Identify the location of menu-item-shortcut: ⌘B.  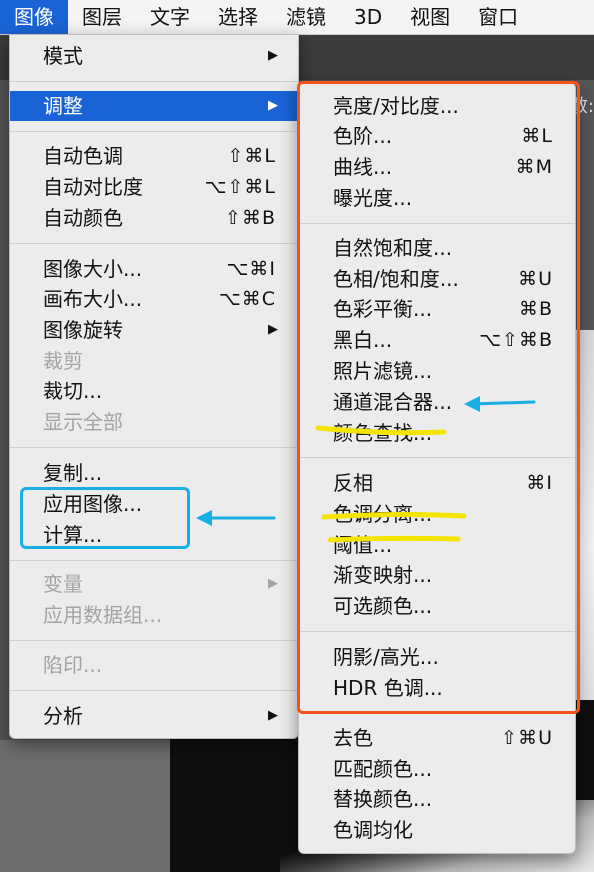
(535, 309).